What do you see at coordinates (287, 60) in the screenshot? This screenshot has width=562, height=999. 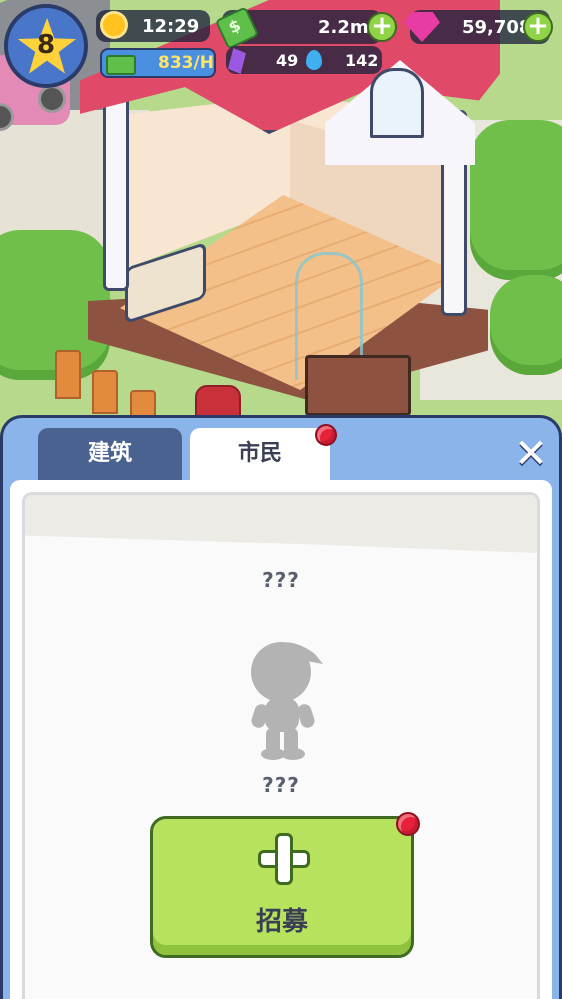 I see `crystal-amount: 49` at bounding box center [287, 60].